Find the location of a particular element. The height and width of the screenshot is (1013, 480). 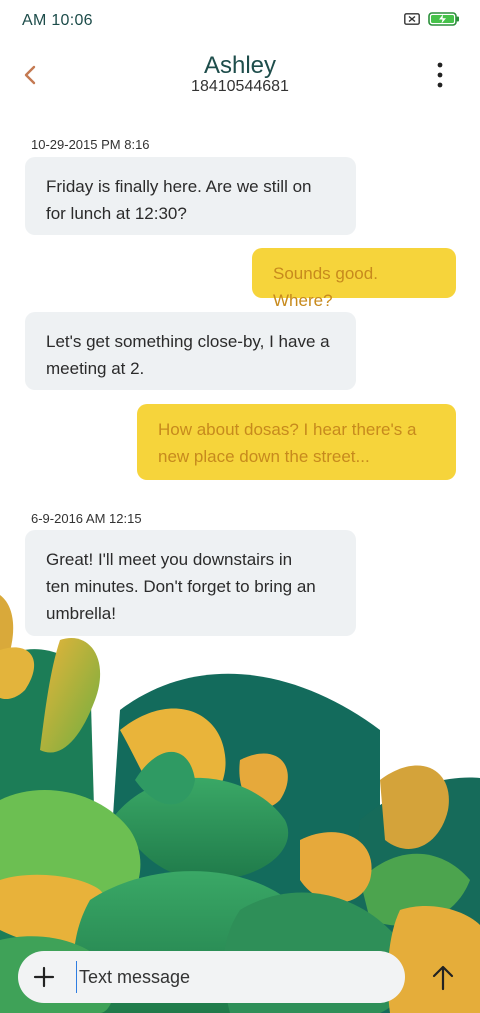

sim-blocked-icon is located at coordinates (412, 19).